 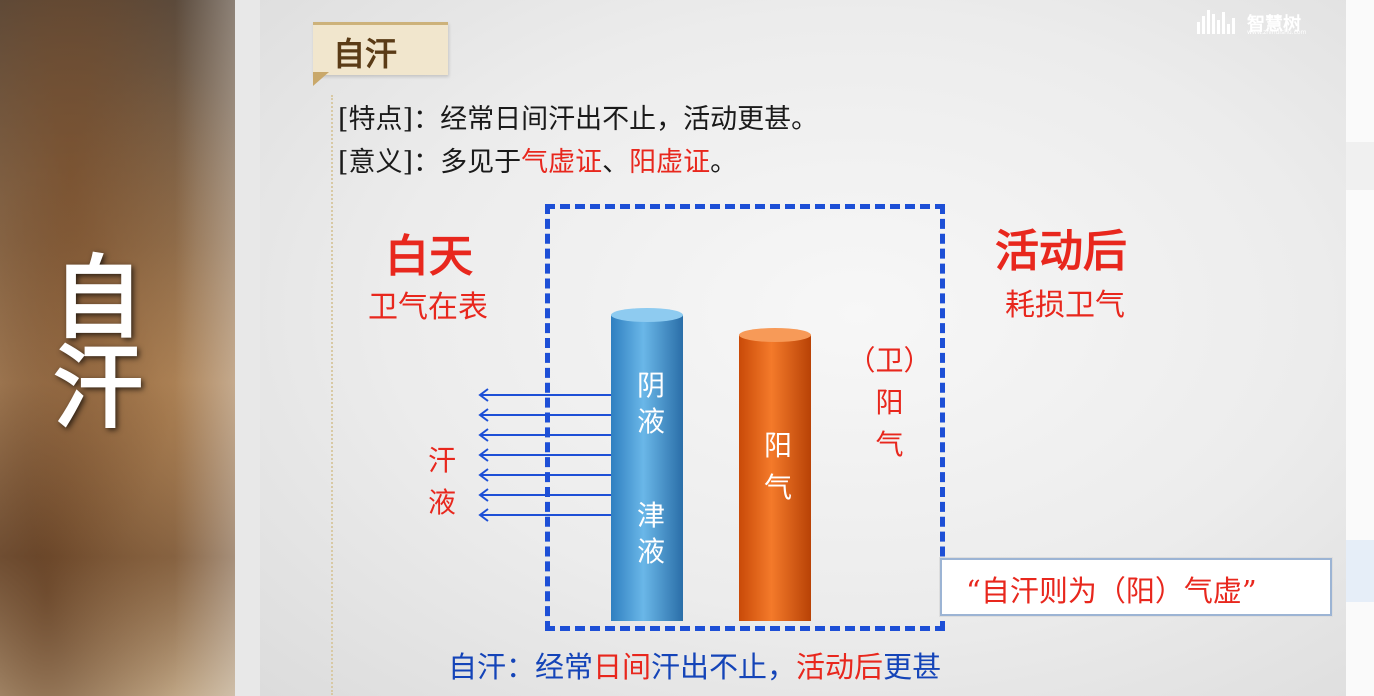 I want to click on sweat-label: 汗液, so click(x=442, y=482).